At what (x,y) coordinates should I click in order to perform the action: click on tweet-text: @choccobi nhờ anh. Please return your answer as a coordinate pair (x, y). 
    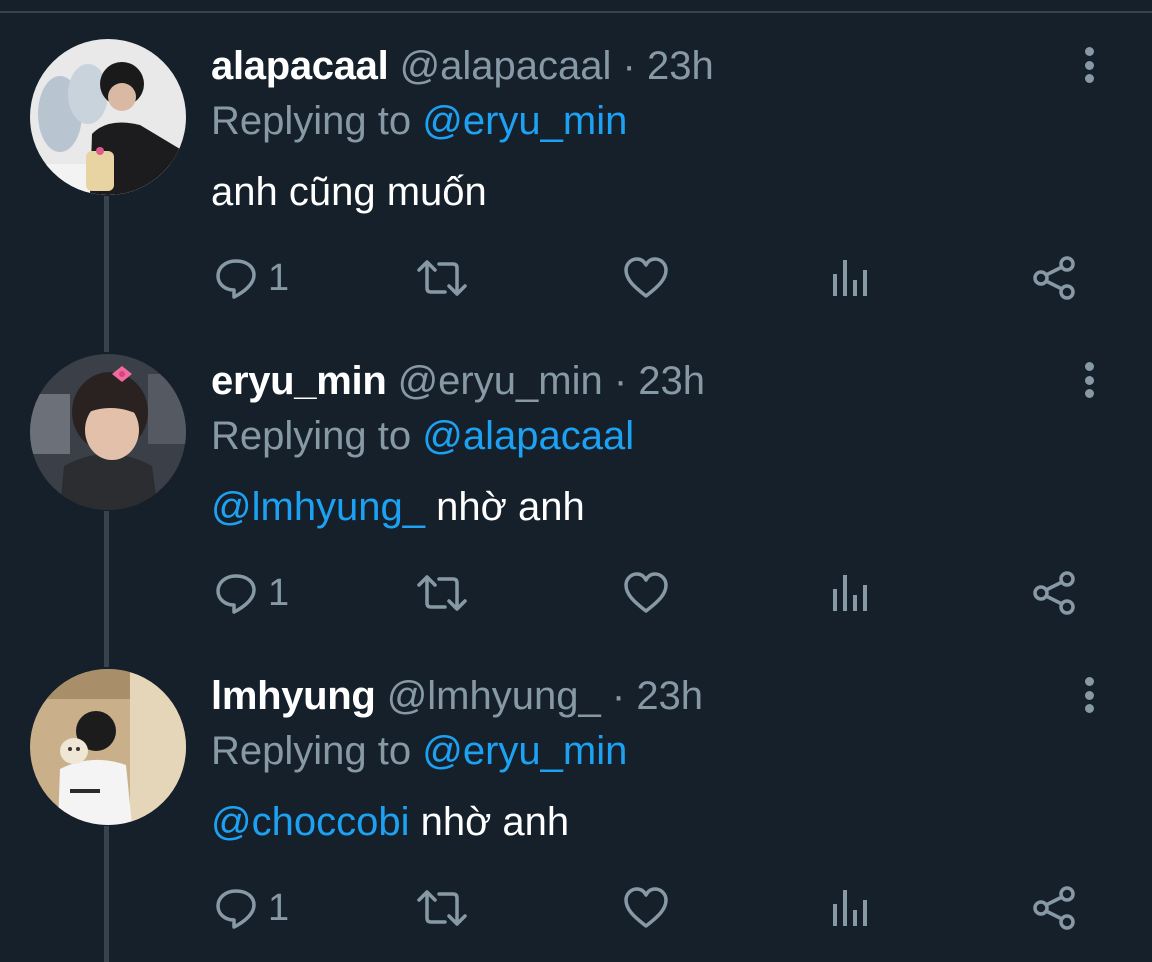
    Looking at the image, I should click on (390, 822).